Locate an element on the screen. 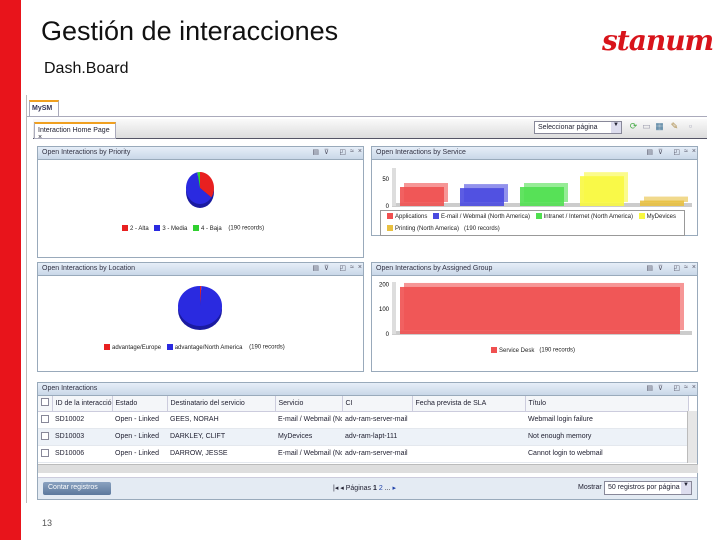 The width and height of the screenshot is (720, 540). priority-pie-chart is located at coordinates (200, 190).